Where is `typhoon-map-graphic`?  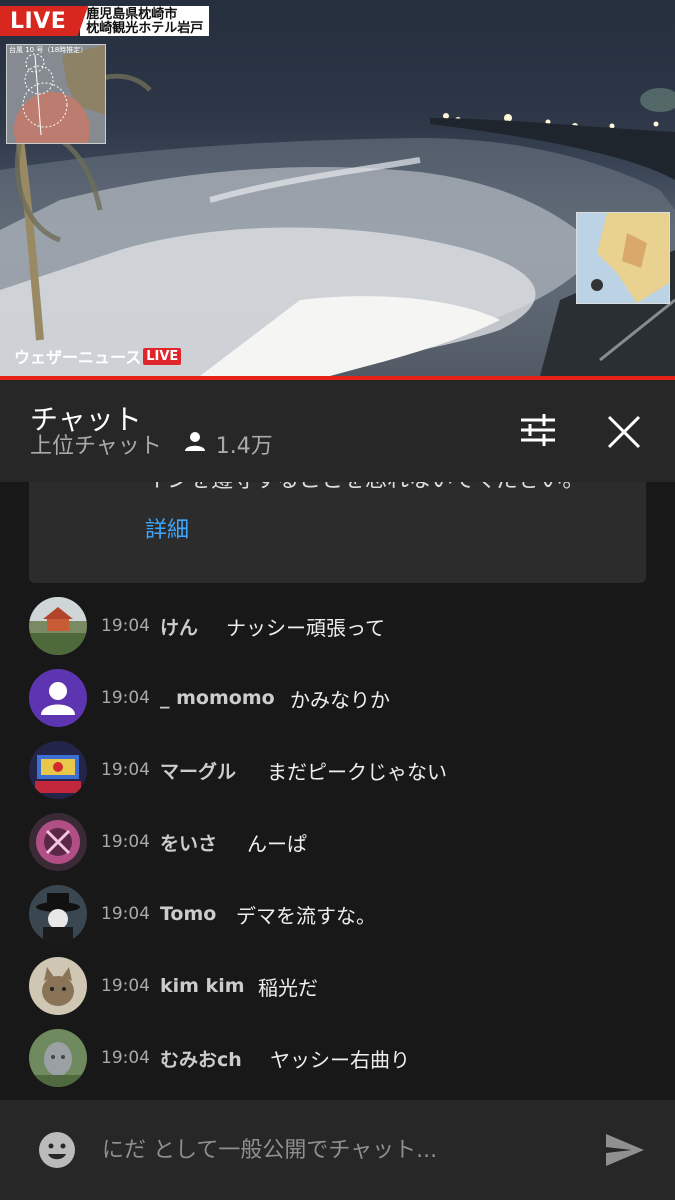 typhoon-map-graphic is located at coordinates (56, 94).